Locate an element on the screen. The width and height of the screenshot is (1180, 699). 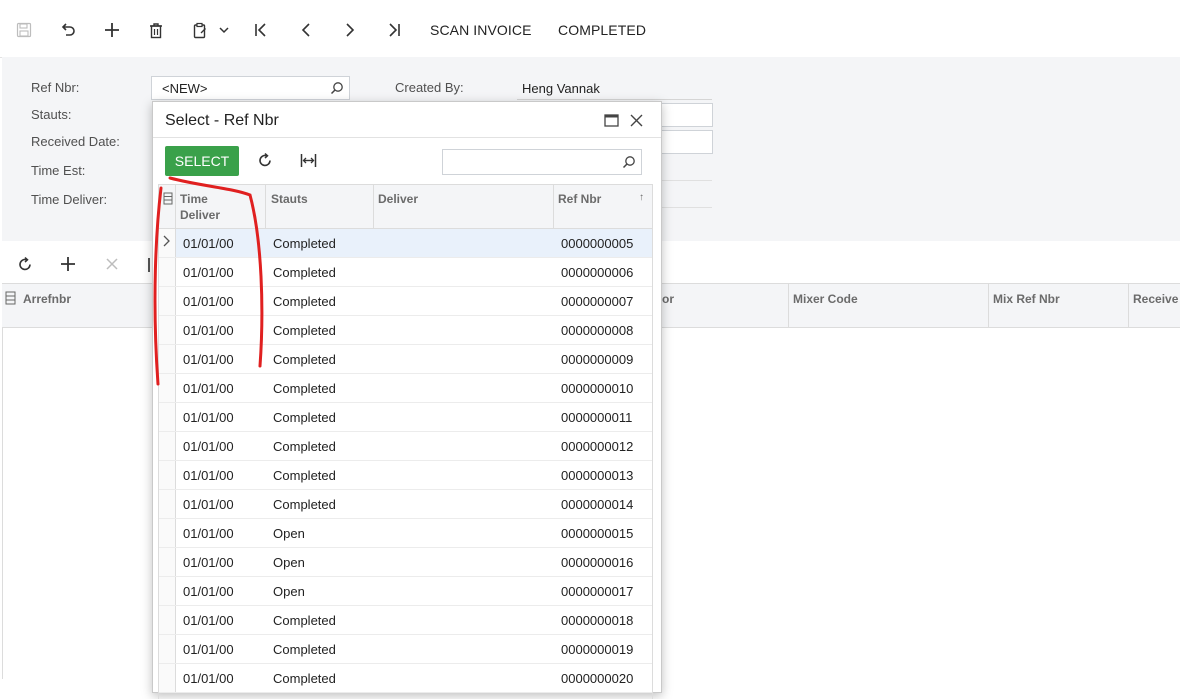
delete-row-icon is located at coordinates (112, 265).